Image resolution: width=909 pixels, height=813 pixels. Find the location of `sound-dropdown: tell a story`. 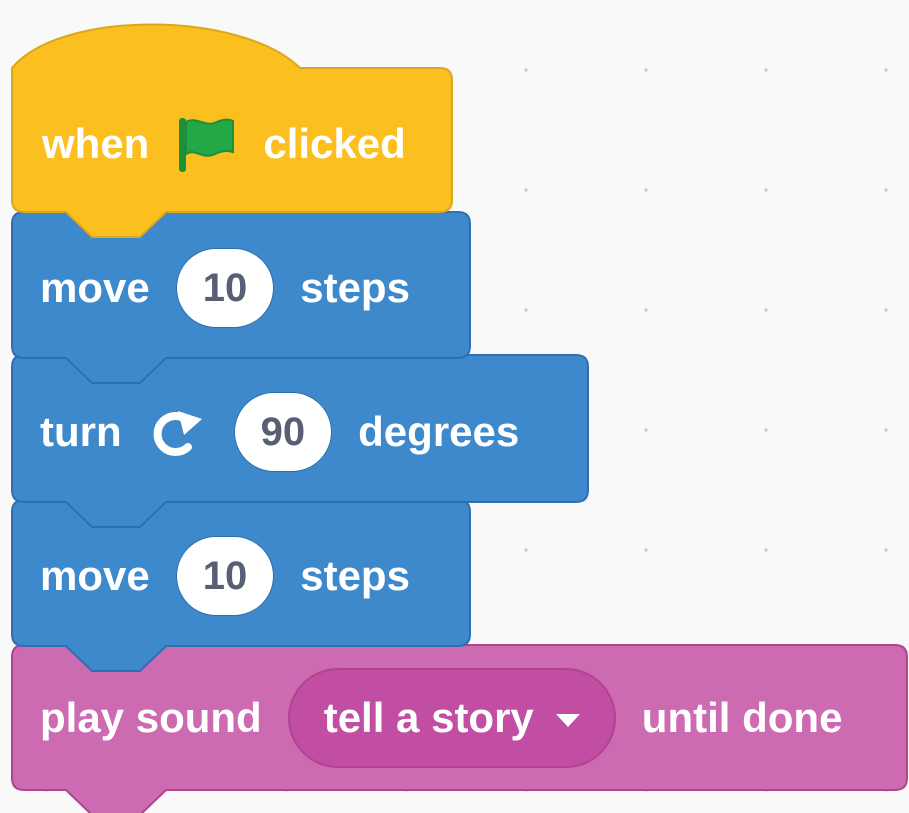

sound-dropdown: tell a story is located at coordinates (451, 718).